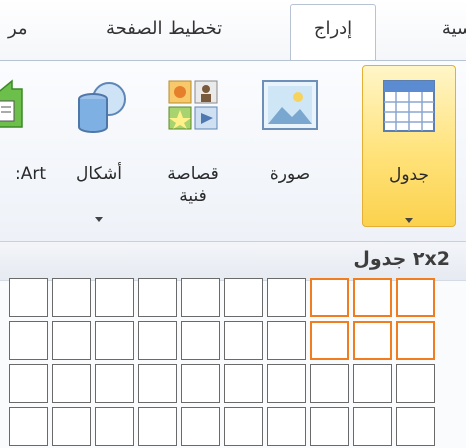 This screenshot has width=466, height=448. What do you see at coordinates (193, 145) in the screenshot?
I see `clipart-button: قصاصة فنية` at bounding box center [193, 145].